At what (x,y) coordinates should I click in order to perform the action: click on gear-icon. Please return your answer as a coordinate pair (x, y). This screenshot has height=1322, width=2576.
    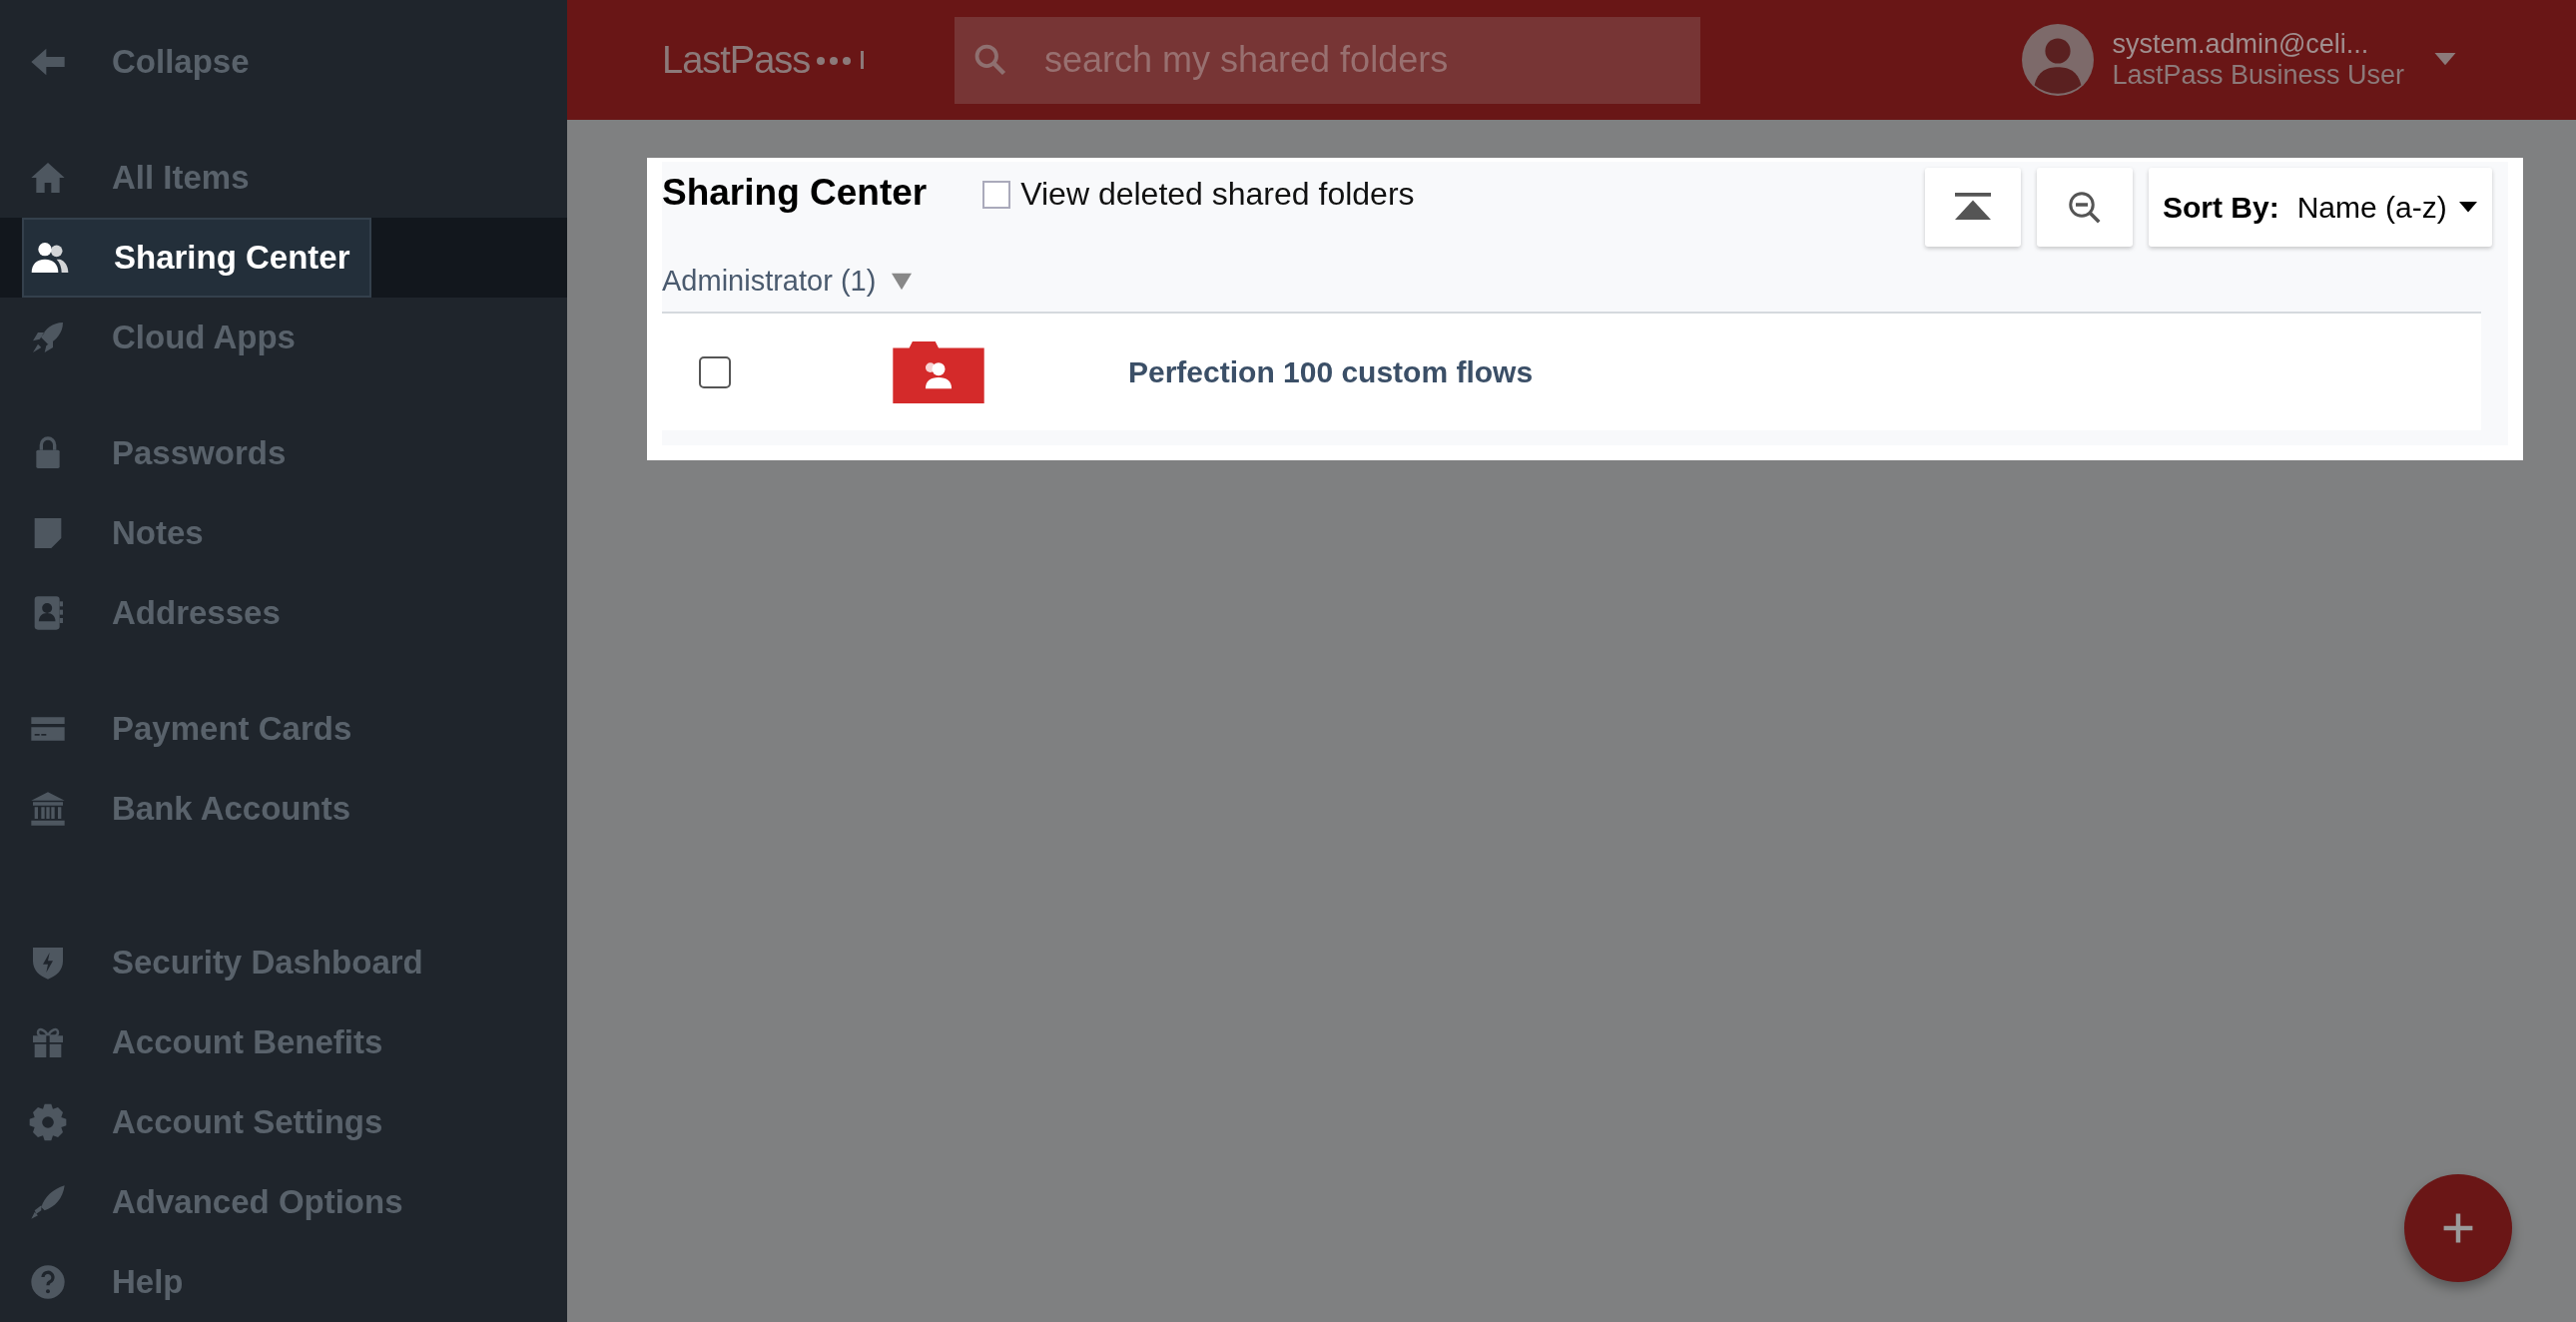
    Looking at the image, I should click on (48, 1122).